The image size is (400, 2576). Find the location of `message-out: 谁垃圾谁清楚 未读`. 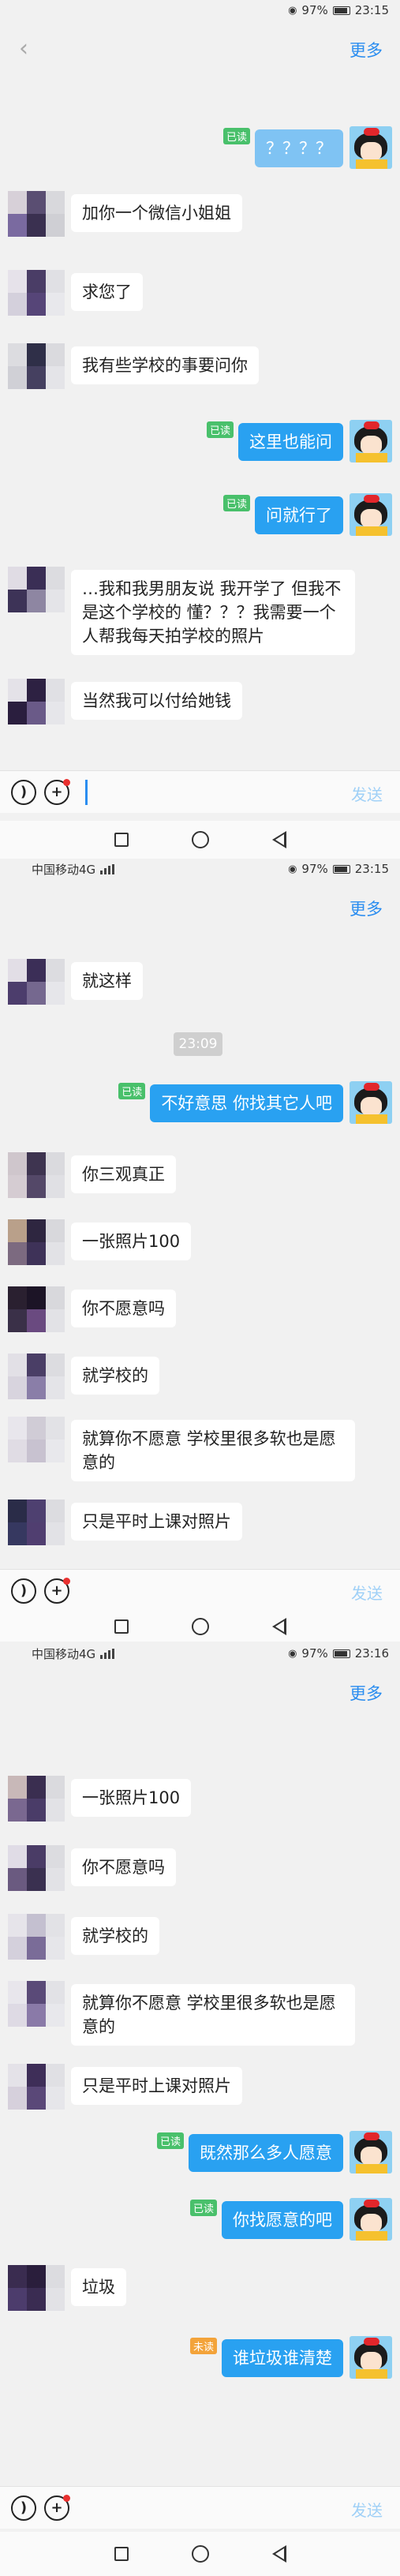

message-out: 谁垃圾谁清楚 未读 is located at coordinates (290, 2357).